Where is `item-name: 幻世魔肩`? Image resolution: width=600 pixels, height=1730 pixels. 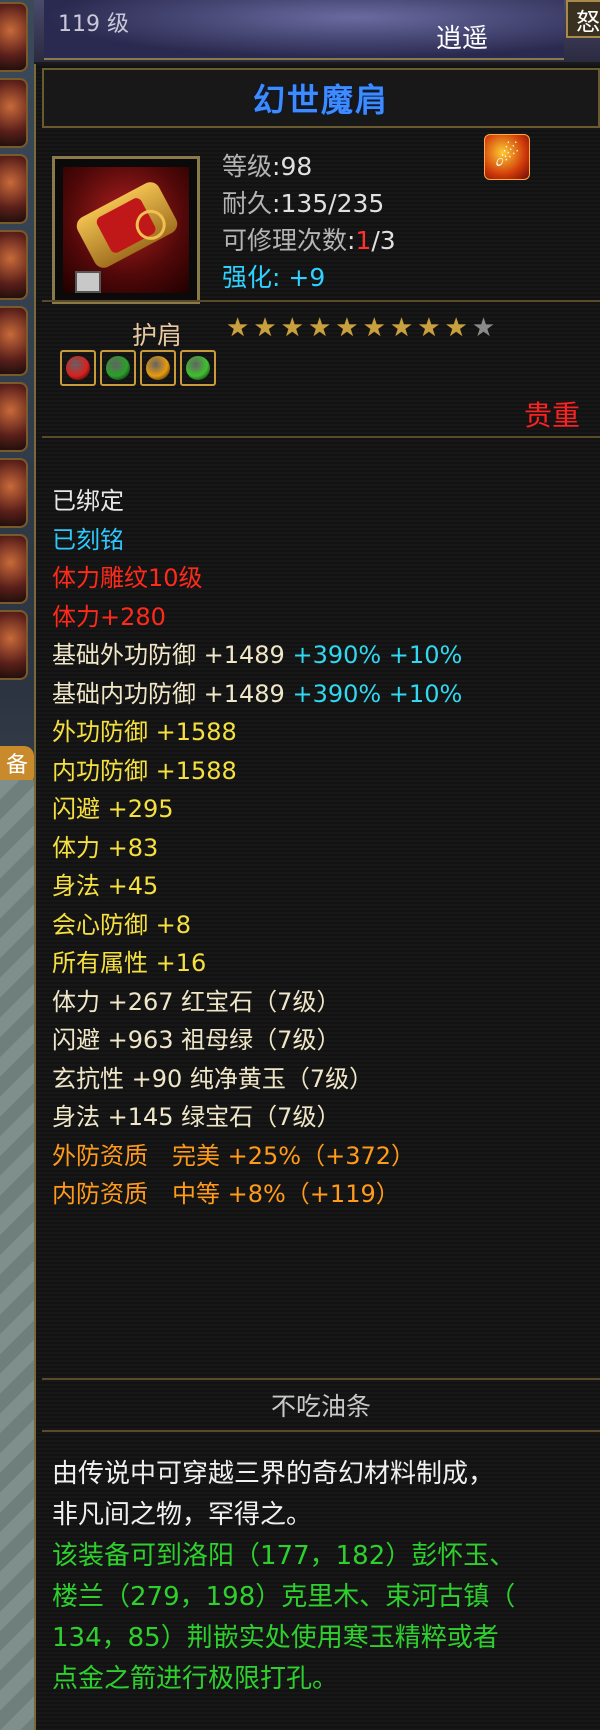 item-name: 幻世魔肩 is located at coordinates (320, 100).